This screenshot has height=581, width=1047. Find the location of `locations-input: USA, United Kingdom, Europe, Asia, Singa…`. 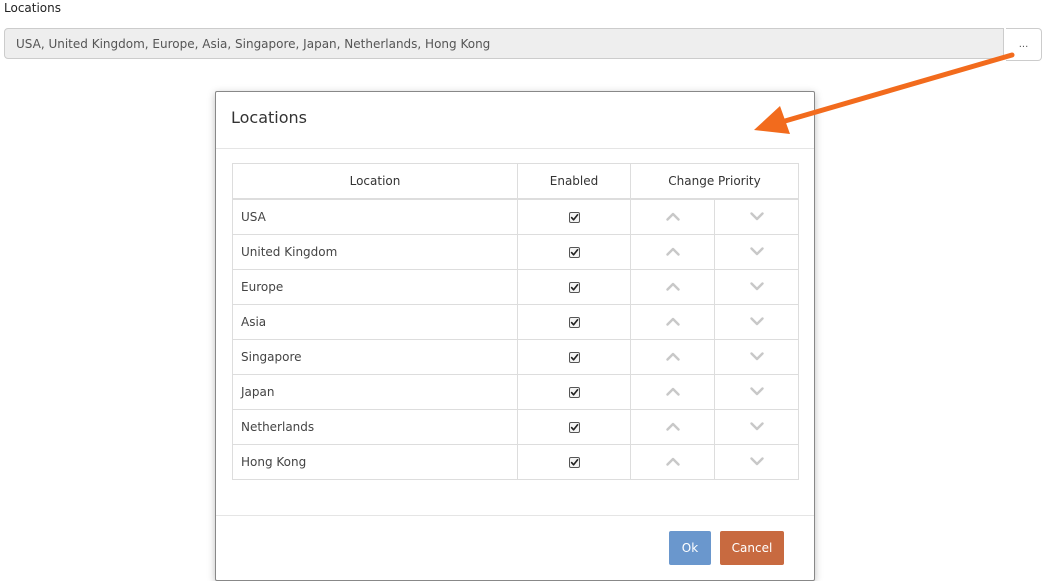

locations-input: USA, United Kingdom, Europe, Asia, Singa… is located at coordinates (504, 43).